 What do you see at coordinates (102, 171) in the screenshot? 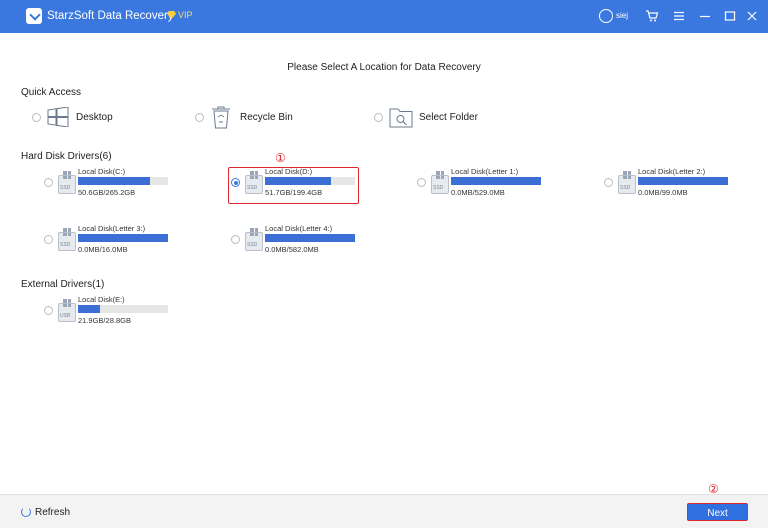
I see `disk-name: Local Disk(C:)` at bounding box center [102, 171].